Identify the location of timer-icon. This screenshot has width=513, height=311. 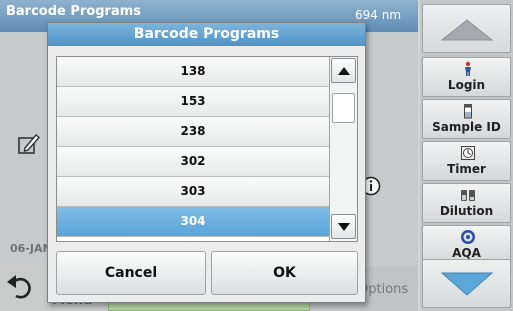
(468, 153).